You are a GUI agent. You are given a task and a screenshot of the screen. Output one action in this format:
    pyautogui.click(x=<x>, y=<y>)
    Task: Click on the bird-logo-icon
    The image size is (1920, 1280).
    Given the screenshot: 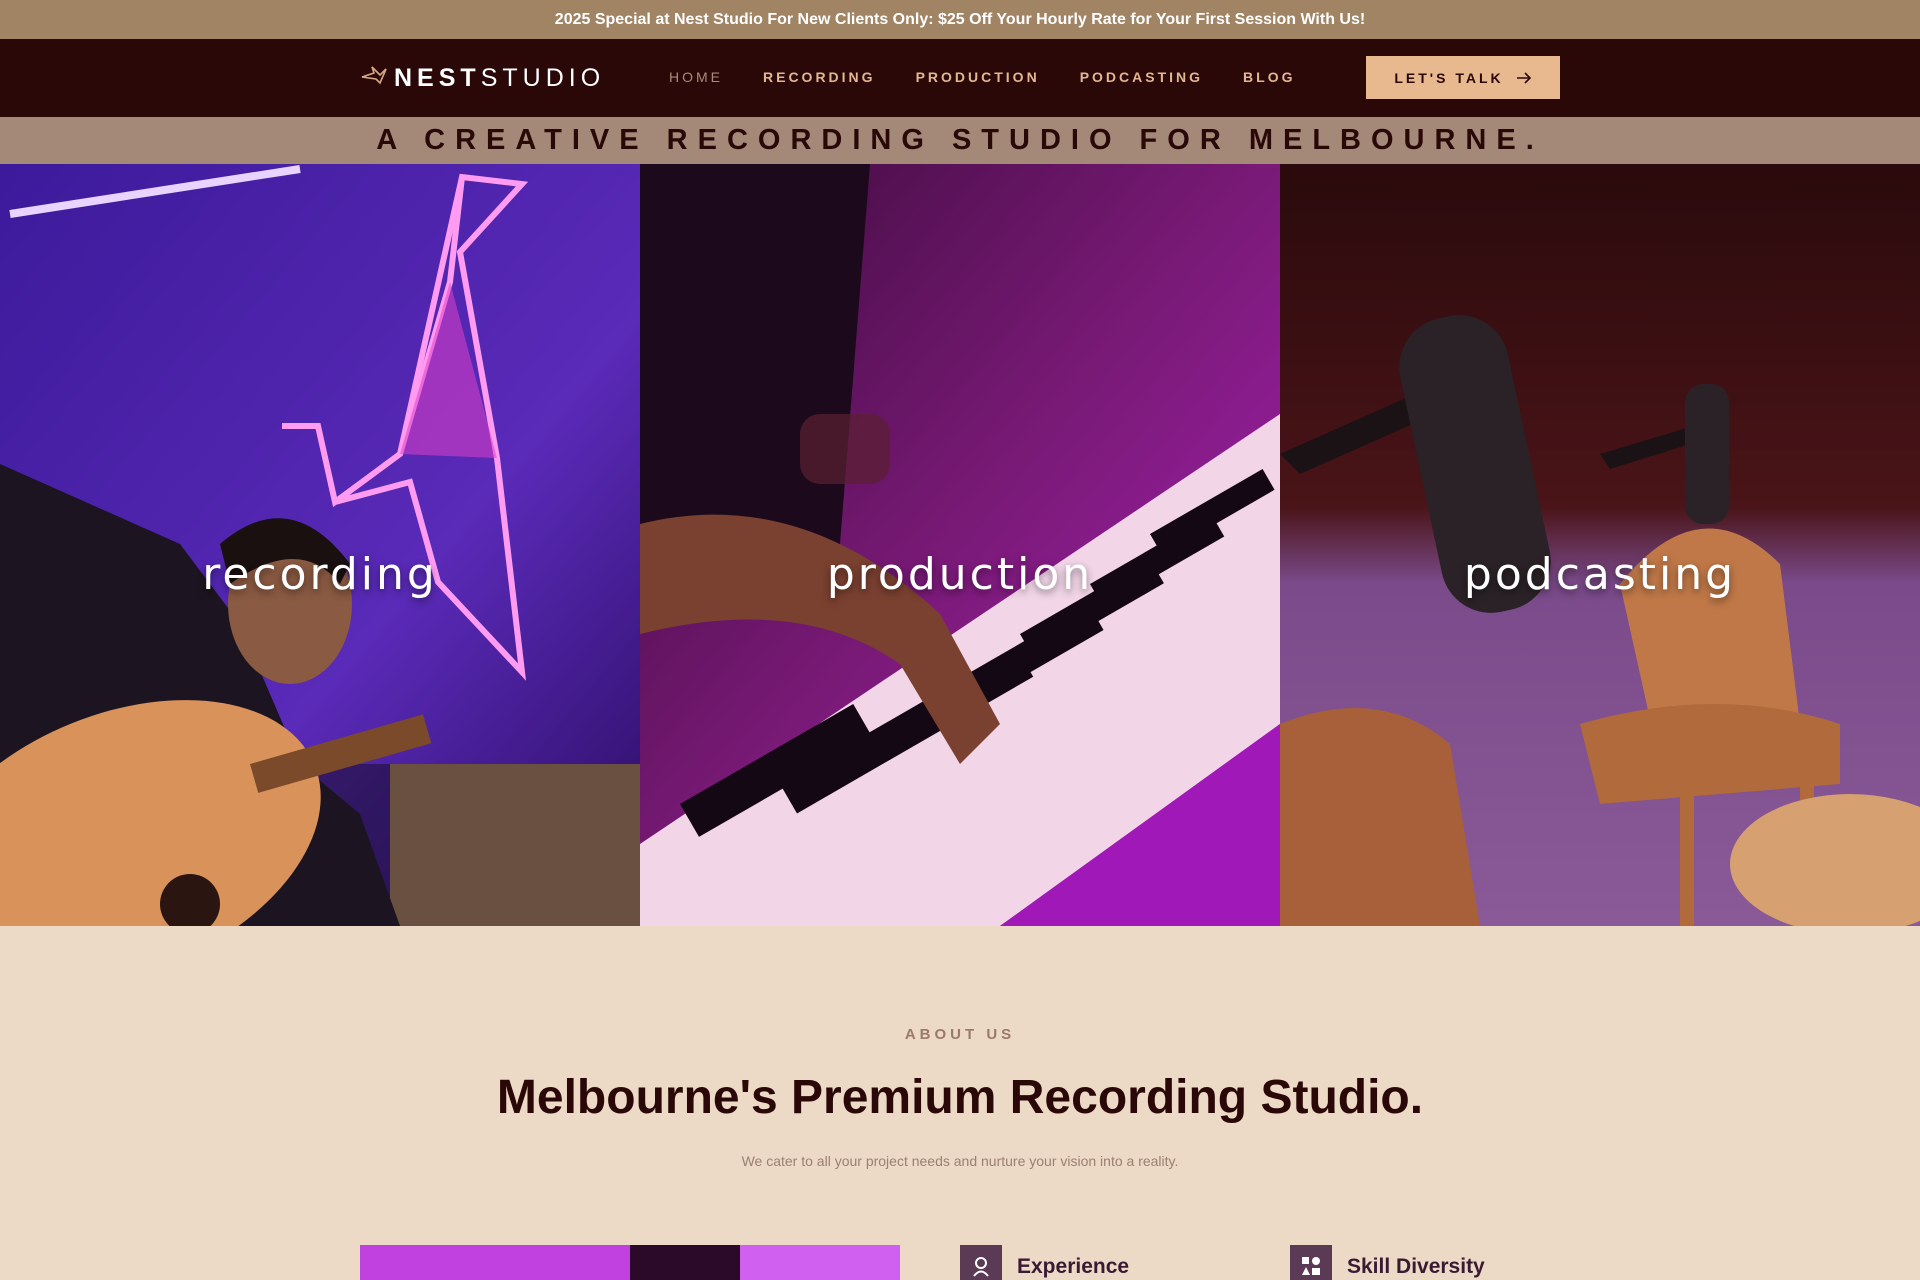 What is the action you would take?
    pyautogui.click(x=374, y=75)
    